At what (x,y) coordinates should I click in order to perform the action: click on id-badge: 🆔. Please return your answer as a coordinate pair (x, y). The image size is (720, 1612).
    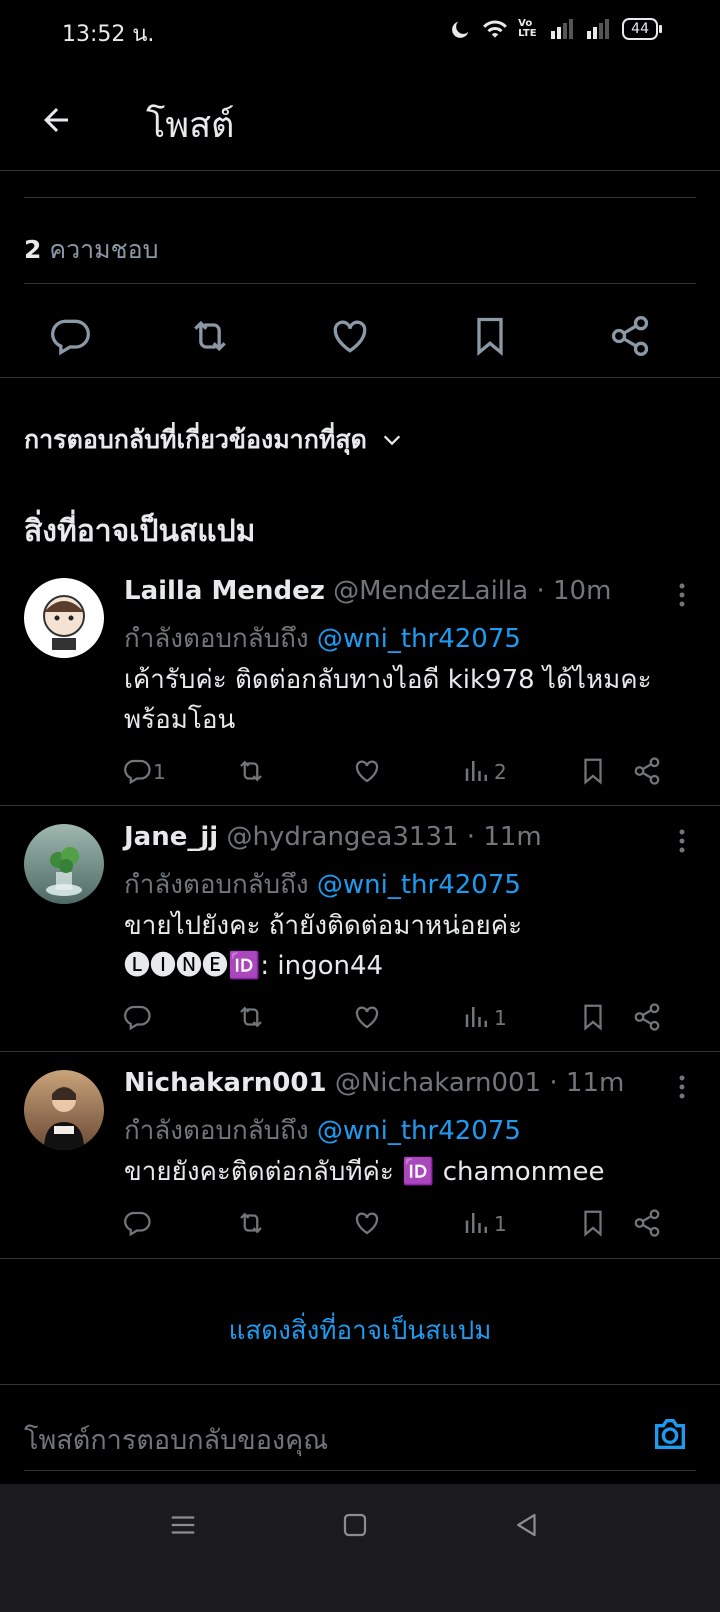
    Looking at the image, I should click on (418, 1172).